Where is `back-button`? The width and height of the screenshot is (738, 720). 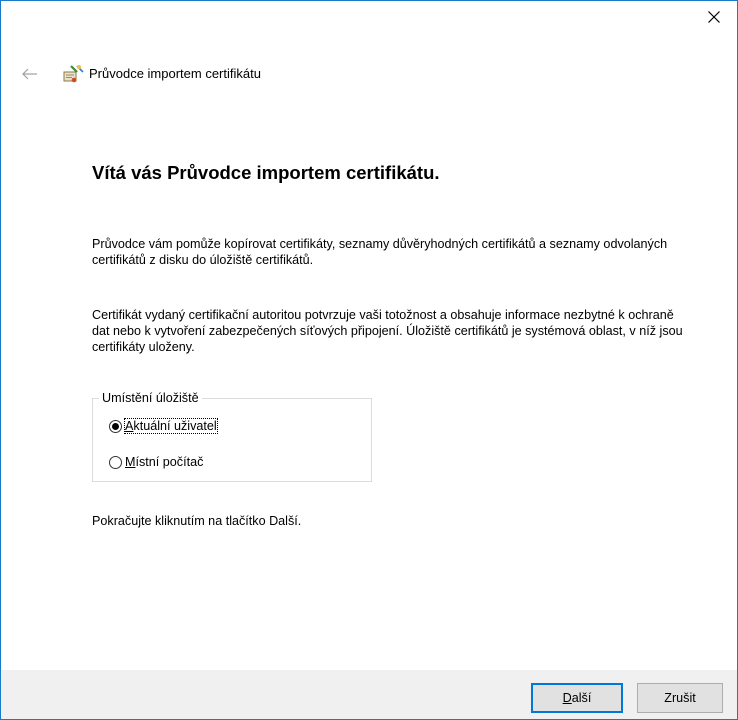 back-button is located at coordinates (30, 74).